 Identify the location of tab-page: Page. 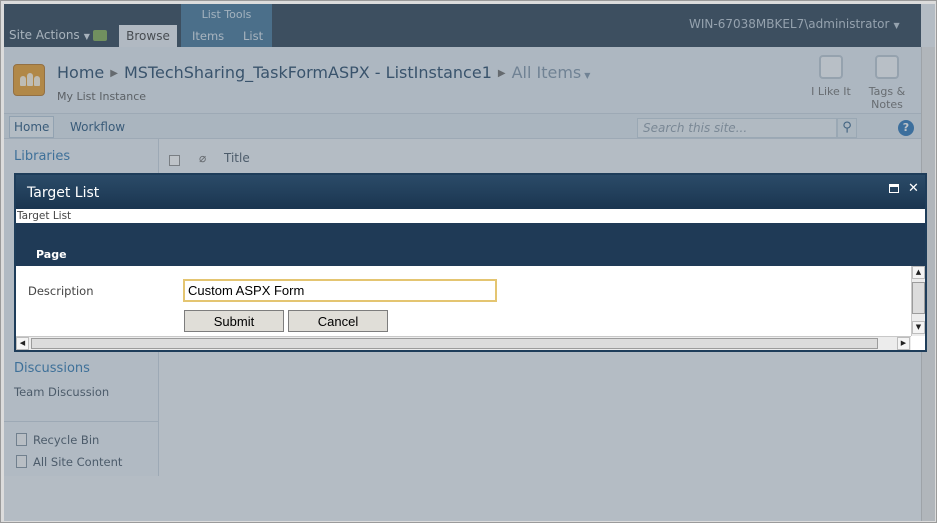
(51, 254).